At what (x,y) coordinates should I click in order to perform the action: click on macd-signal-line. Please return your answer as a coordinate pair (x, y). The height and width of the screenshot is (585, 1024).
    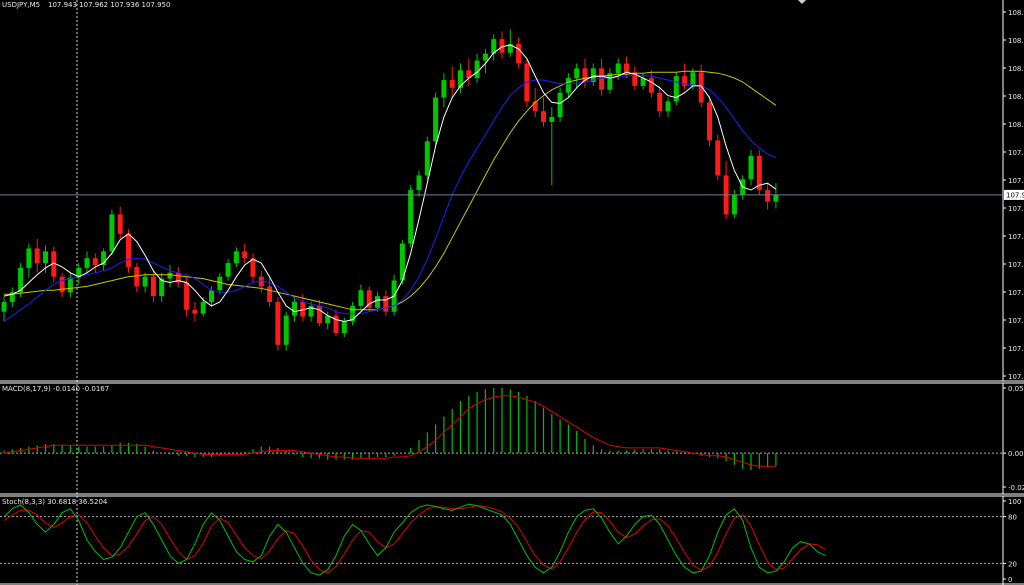
    Looking at the image, I should click on (389, 431).